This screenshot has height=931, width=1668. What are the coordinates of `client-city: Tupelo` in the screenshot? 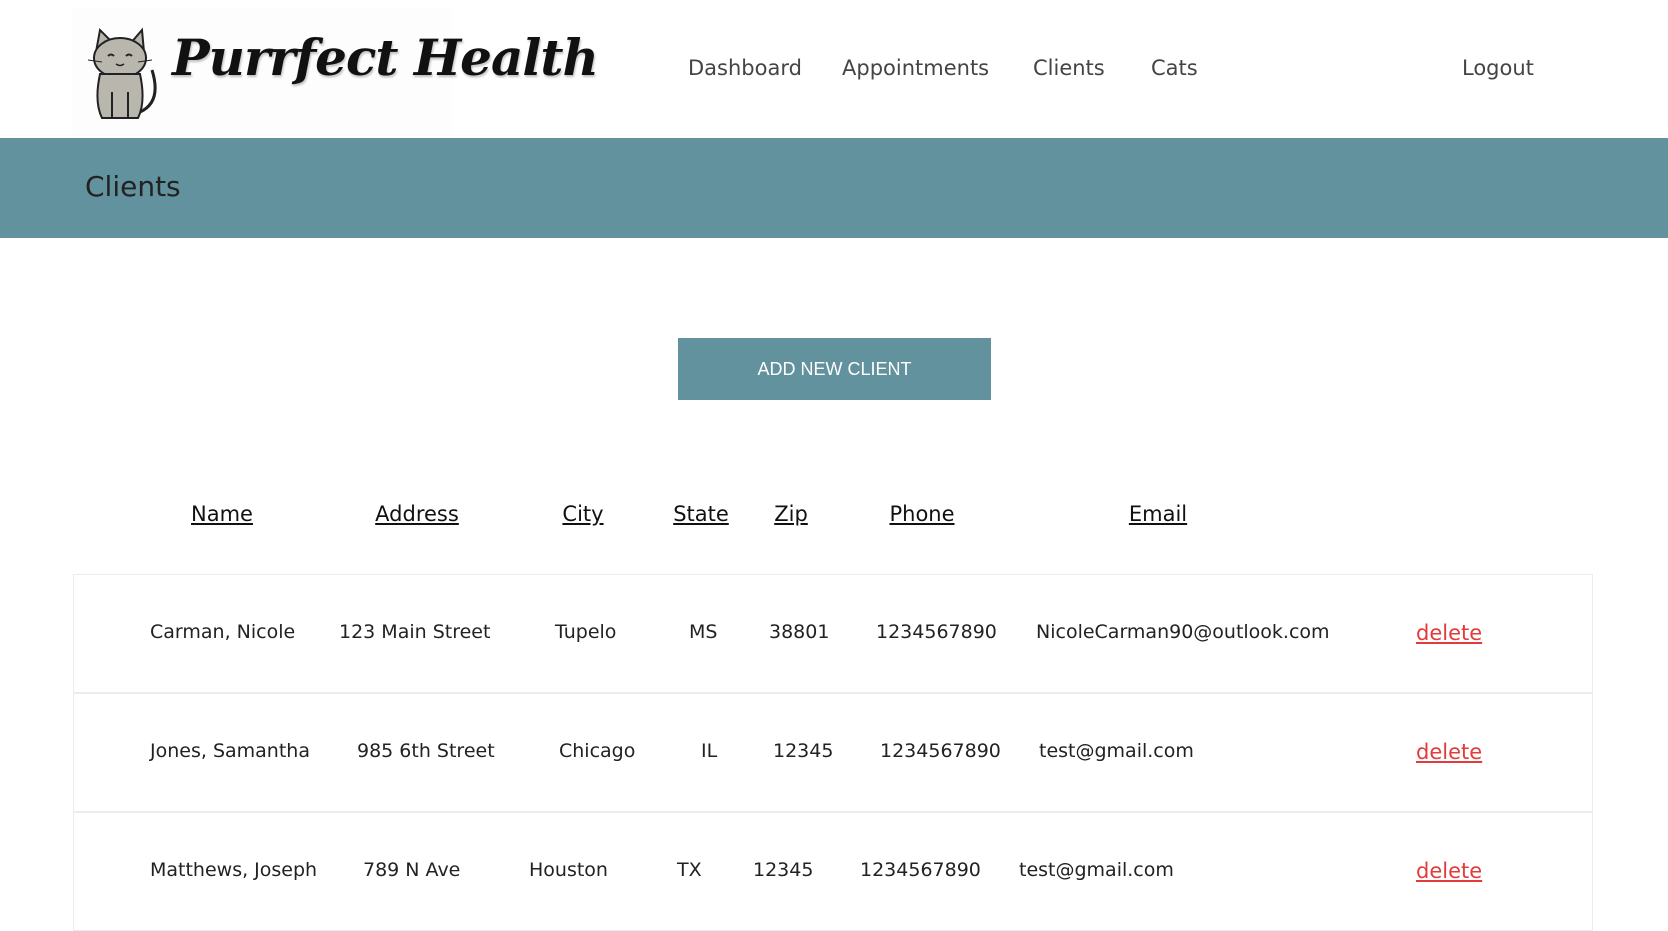 It's located at (586, 632).